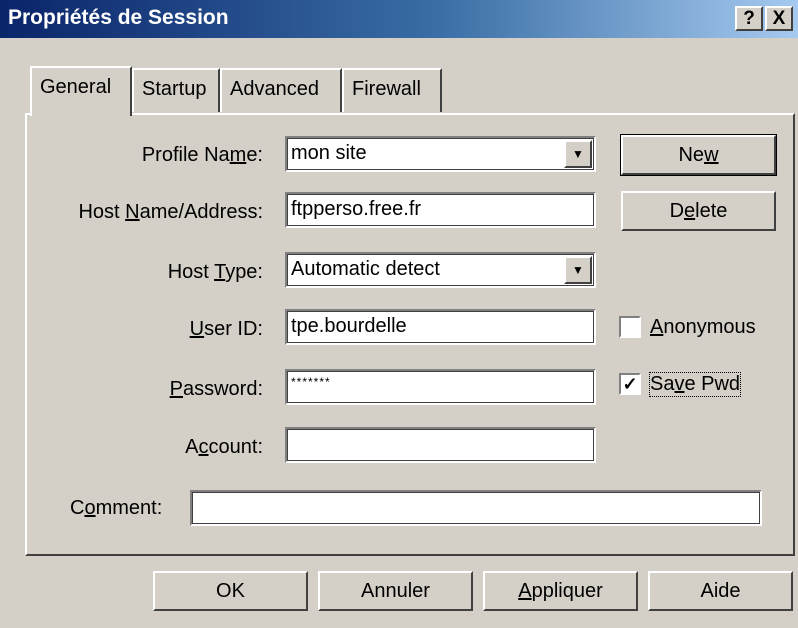 This screenshot has height=628, width=798. Describe the element at coordinates (395, 591) in the screenshot. I see `cancel-button: Annuler` at that location.